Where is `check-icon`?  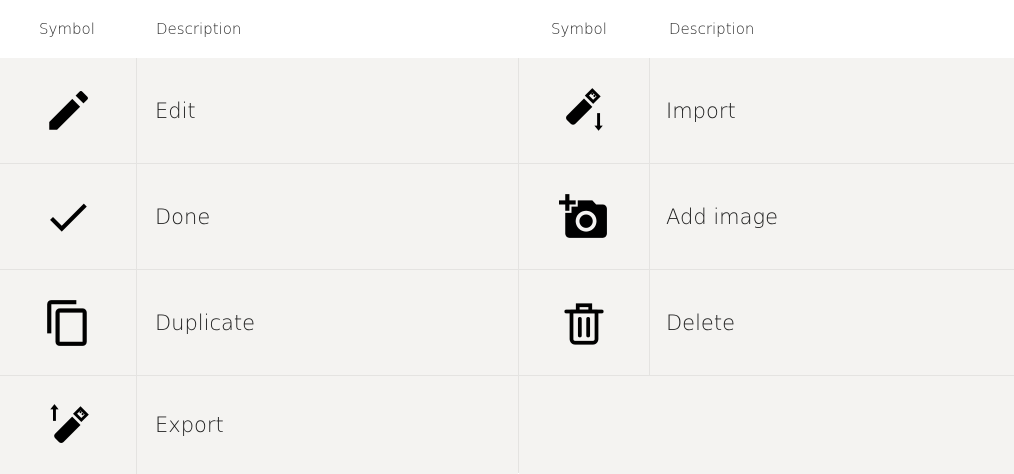
check-icon is located at coordinates (68, 217).